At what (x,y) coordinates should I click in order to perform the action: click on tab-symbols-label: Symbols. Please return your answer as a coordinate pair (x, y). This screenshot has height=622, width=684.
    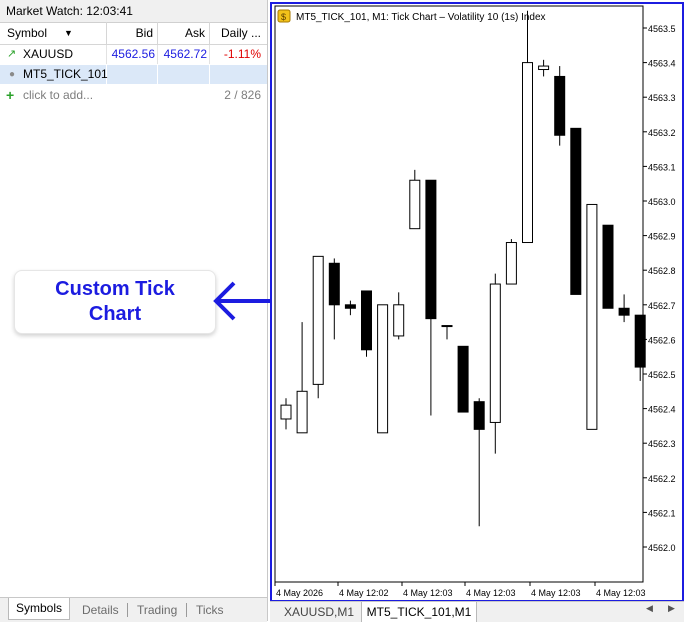
    Looking at the image, I should click on (38, 608).